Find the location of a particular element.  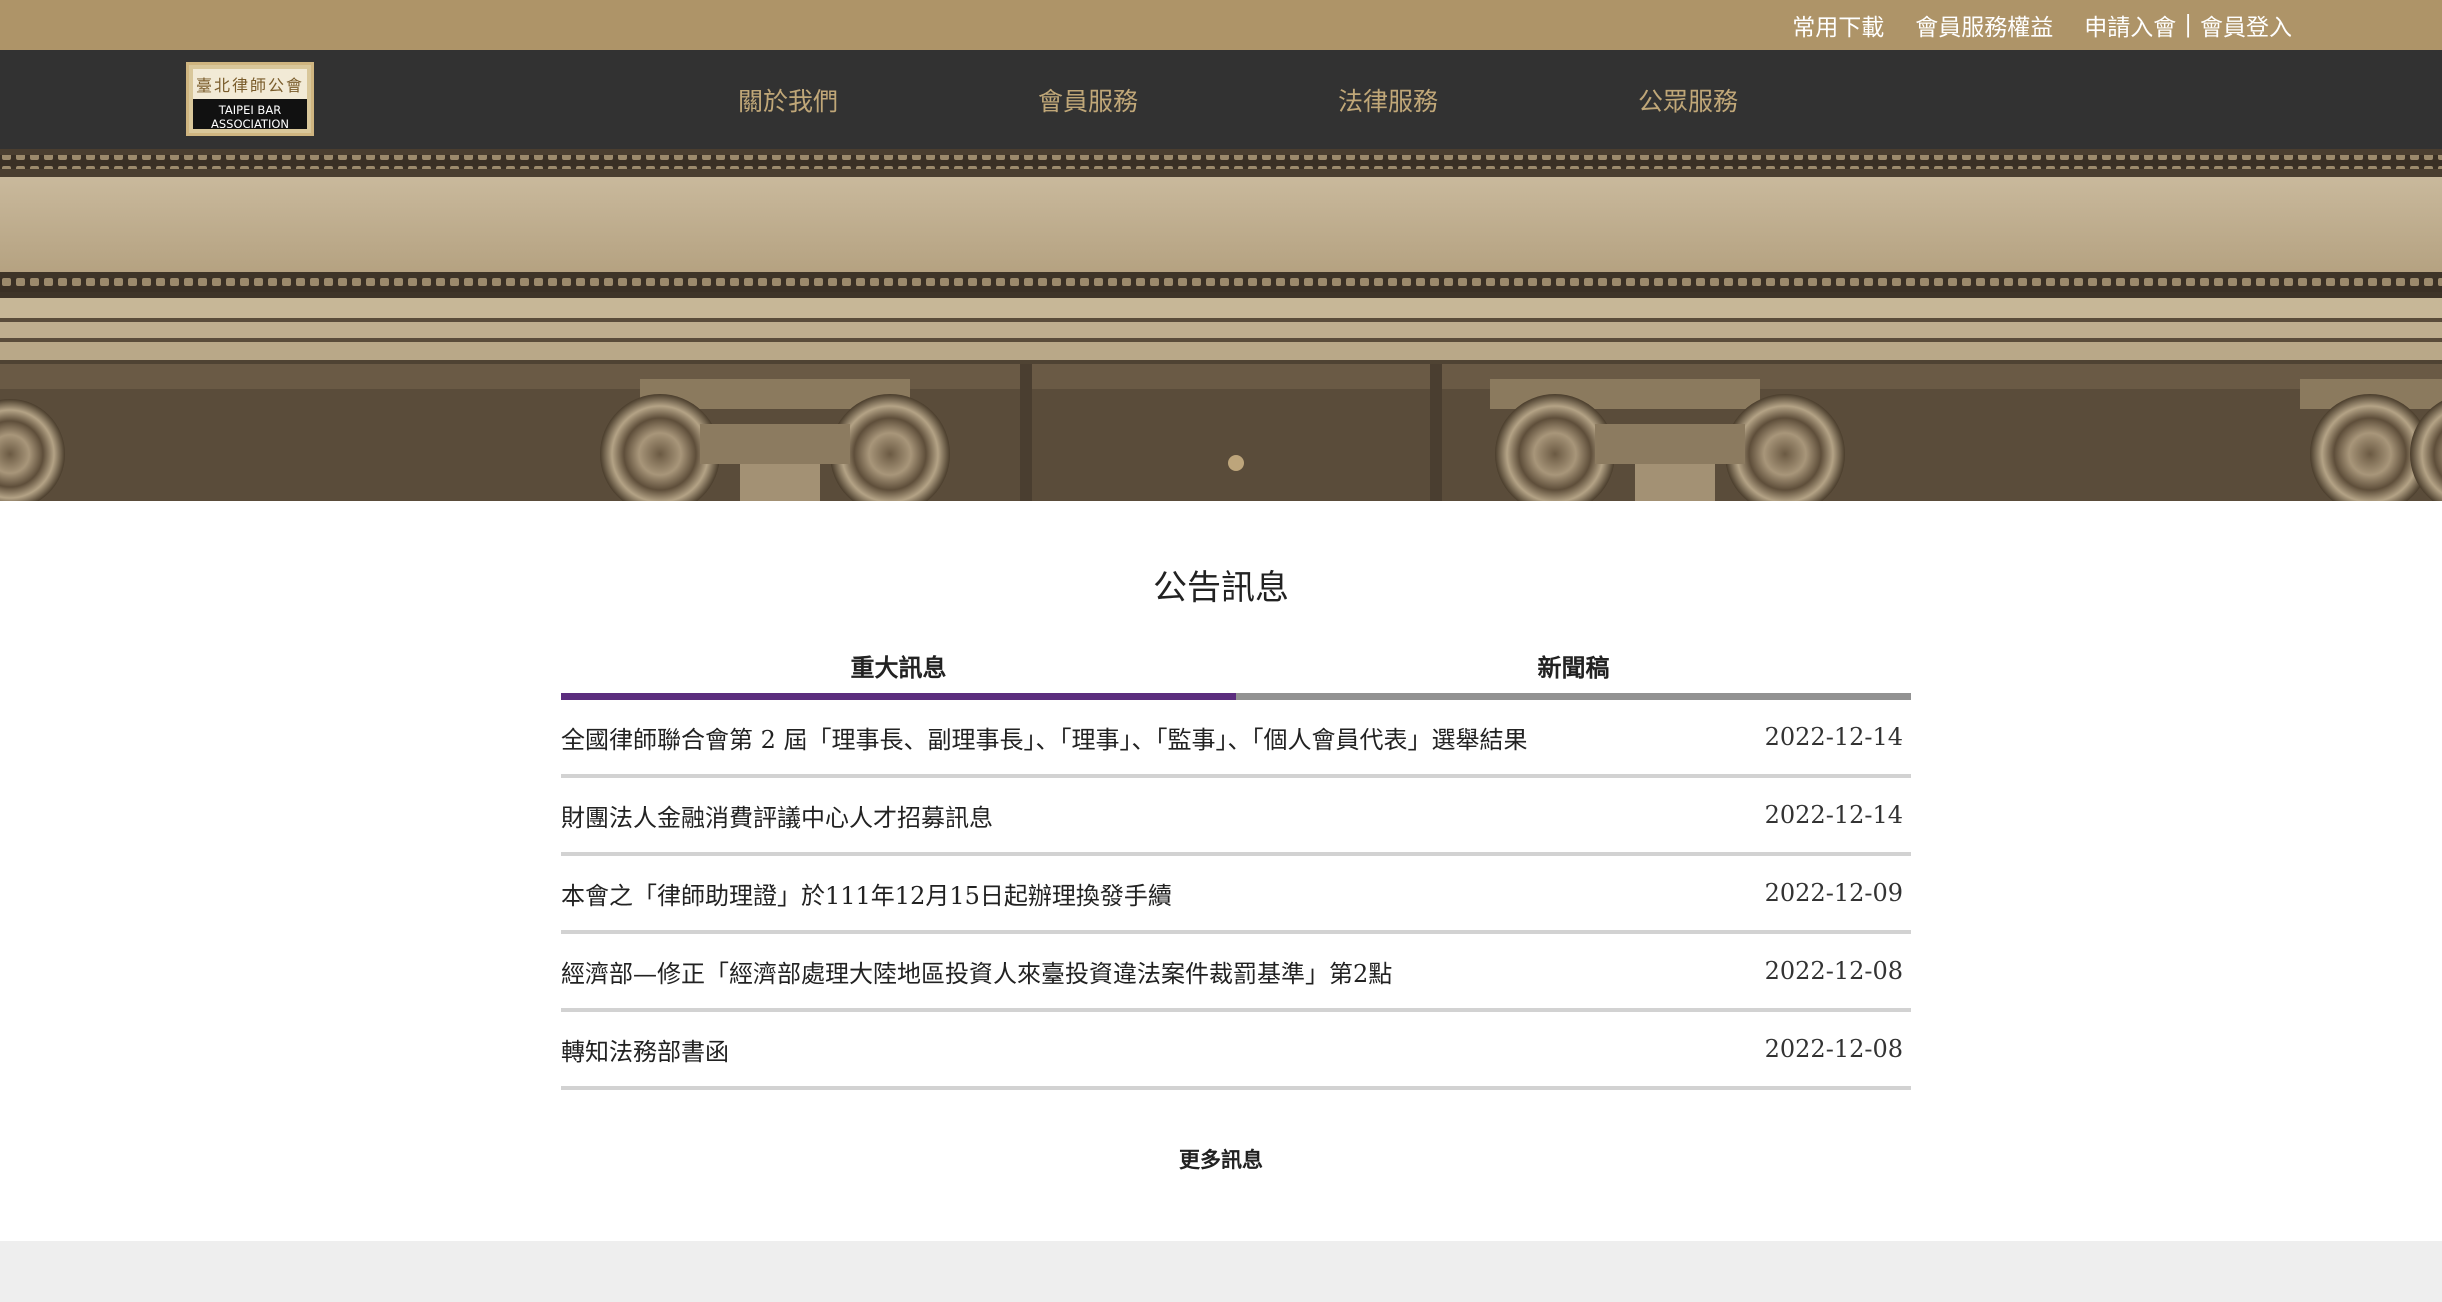

nav-legal-services: 法律服務 is located at coordinates (1388, 99).